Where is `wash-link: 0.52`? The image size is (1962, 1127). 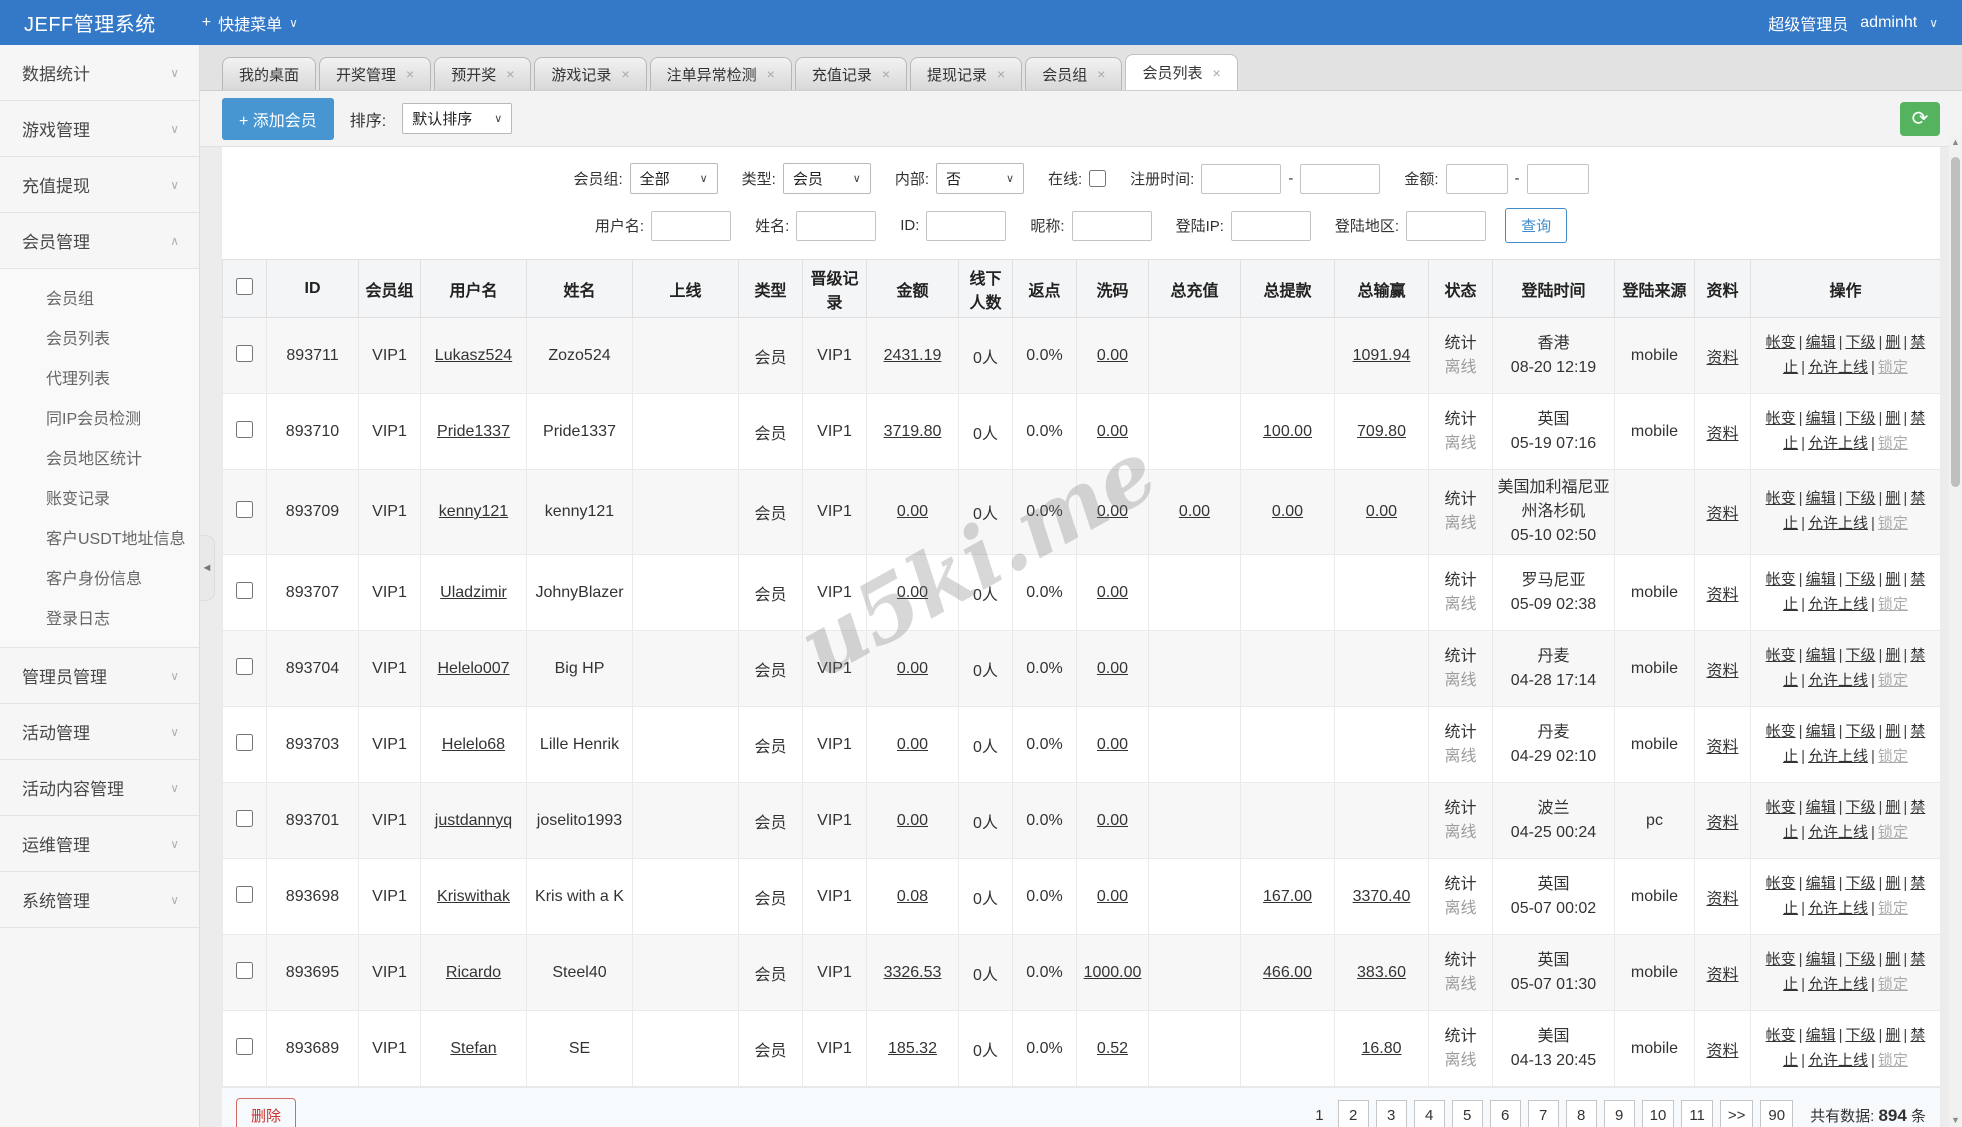 wash-link: 0.52 is located at coordinates (1112, 1048).